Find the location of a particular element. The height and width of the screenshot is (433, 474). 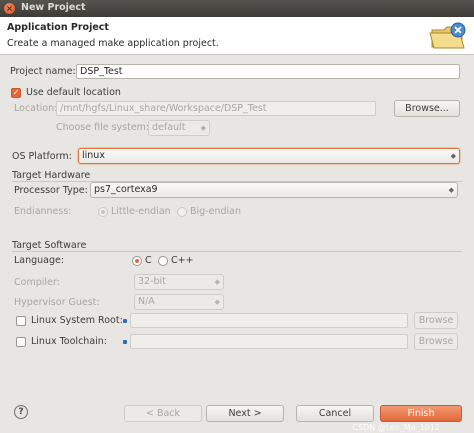

linux-toolchain-input is located at coordinates (269, 341).